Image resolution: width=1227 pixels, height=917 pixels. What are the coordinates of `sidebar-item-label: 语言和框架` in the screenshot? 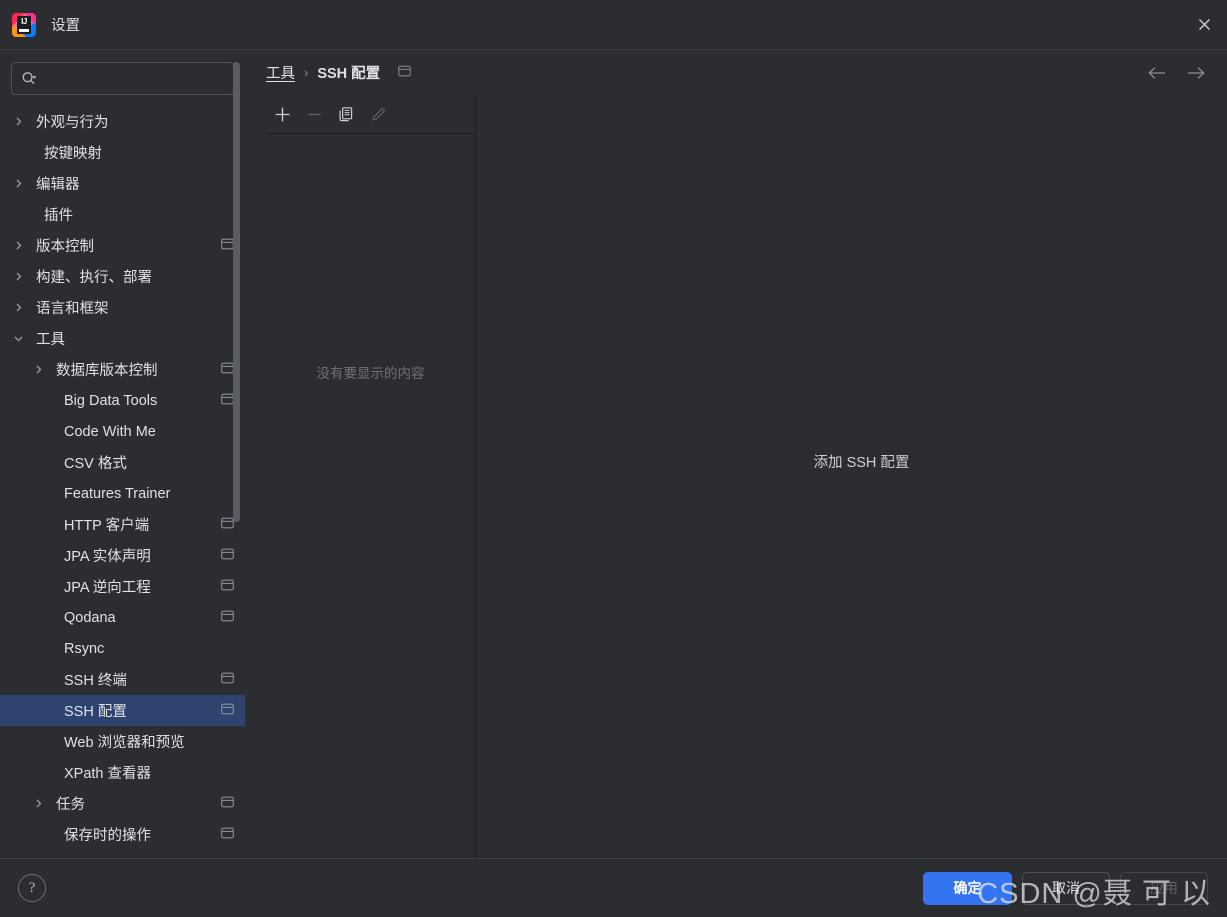 It's located at (72, 309).